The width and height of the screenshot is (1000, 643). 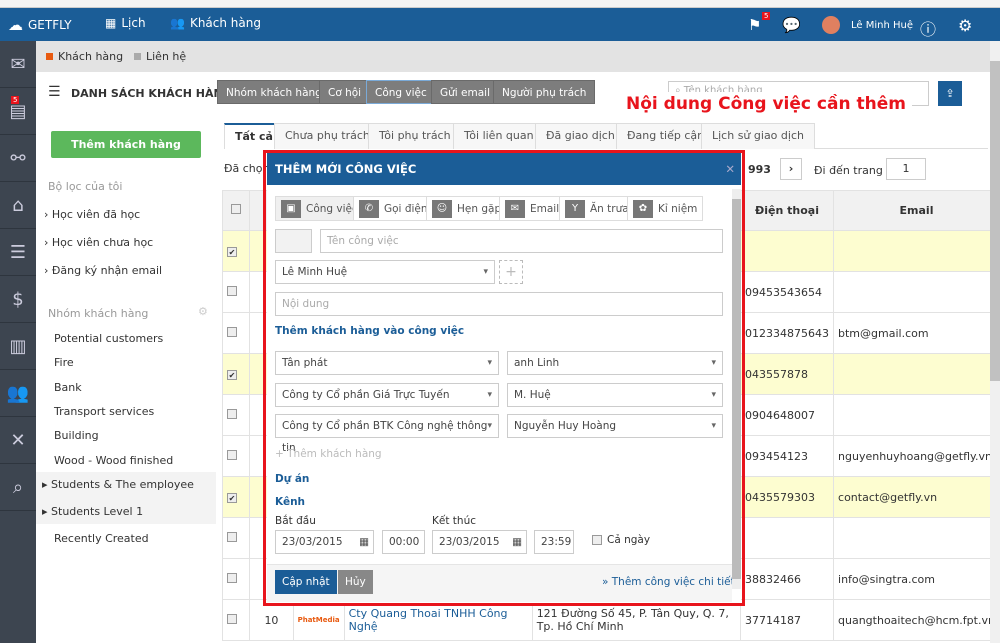 What do you see at coordinates (18, 64) in the screenshot?
I see `rail-mail: ✉` at bounding box center [18, 64].